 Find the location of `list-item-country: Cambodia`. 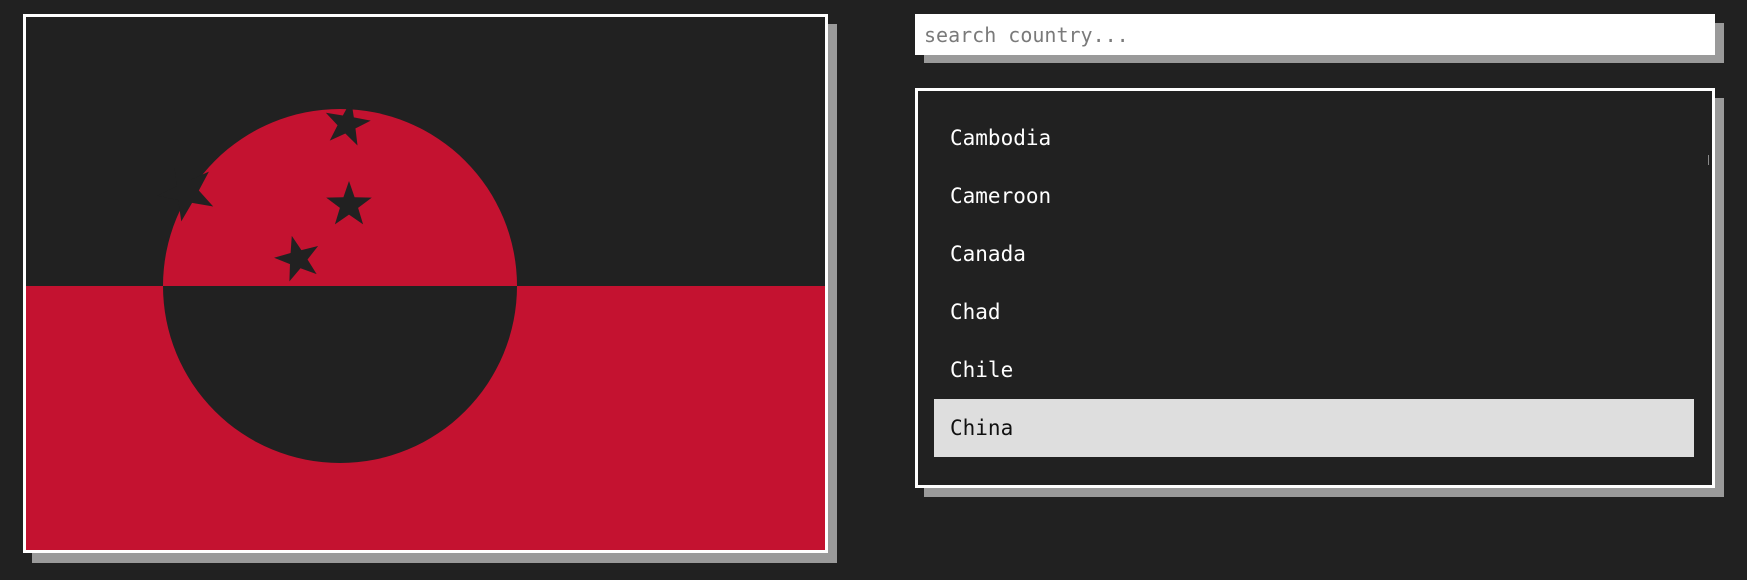

list-item-country: Cambodia is located at coordinates (1314, 138).